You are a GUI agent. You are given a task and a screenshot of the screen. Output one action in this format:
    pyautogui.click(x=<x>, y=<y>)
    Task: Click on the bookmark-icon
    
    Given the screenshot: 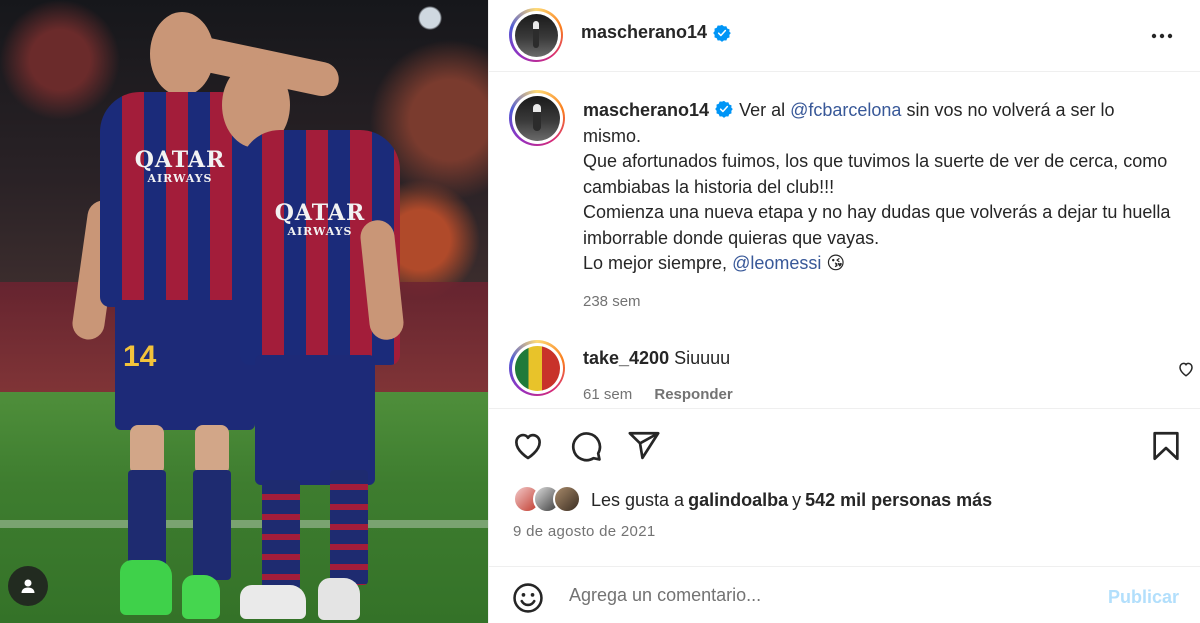 What is the action you would take?
    pyautogui.click(x=1166, y=446)
    